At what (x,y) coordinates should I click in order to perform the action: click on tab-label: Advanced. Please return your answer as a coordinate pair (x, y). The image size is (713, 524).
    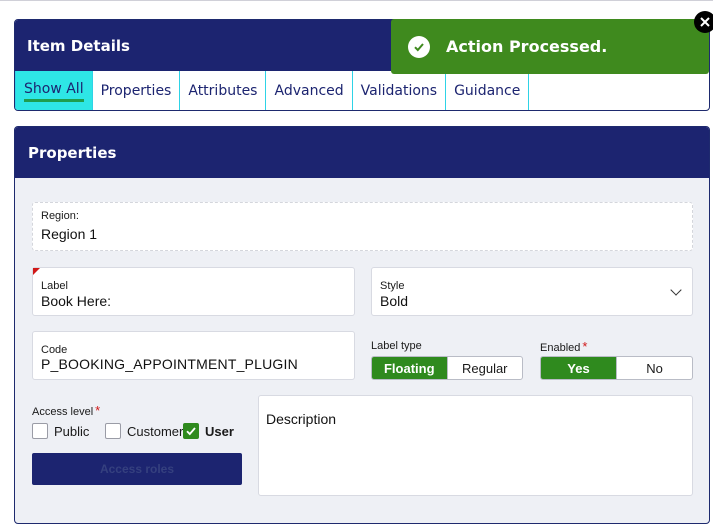
    Looking at the image, I should click on (309, 91).